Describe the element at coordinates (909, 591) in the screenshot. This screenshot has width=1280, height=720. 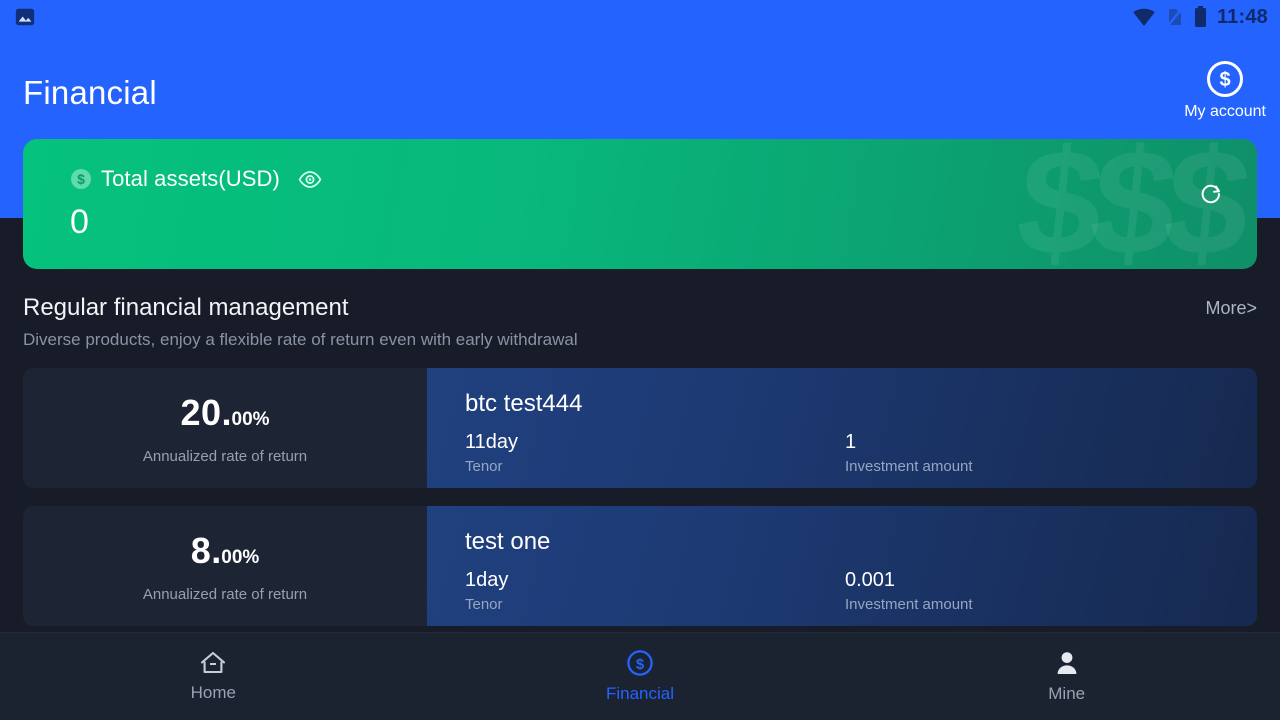
I see `product-investment: 0.001 Investment amount` at that location.